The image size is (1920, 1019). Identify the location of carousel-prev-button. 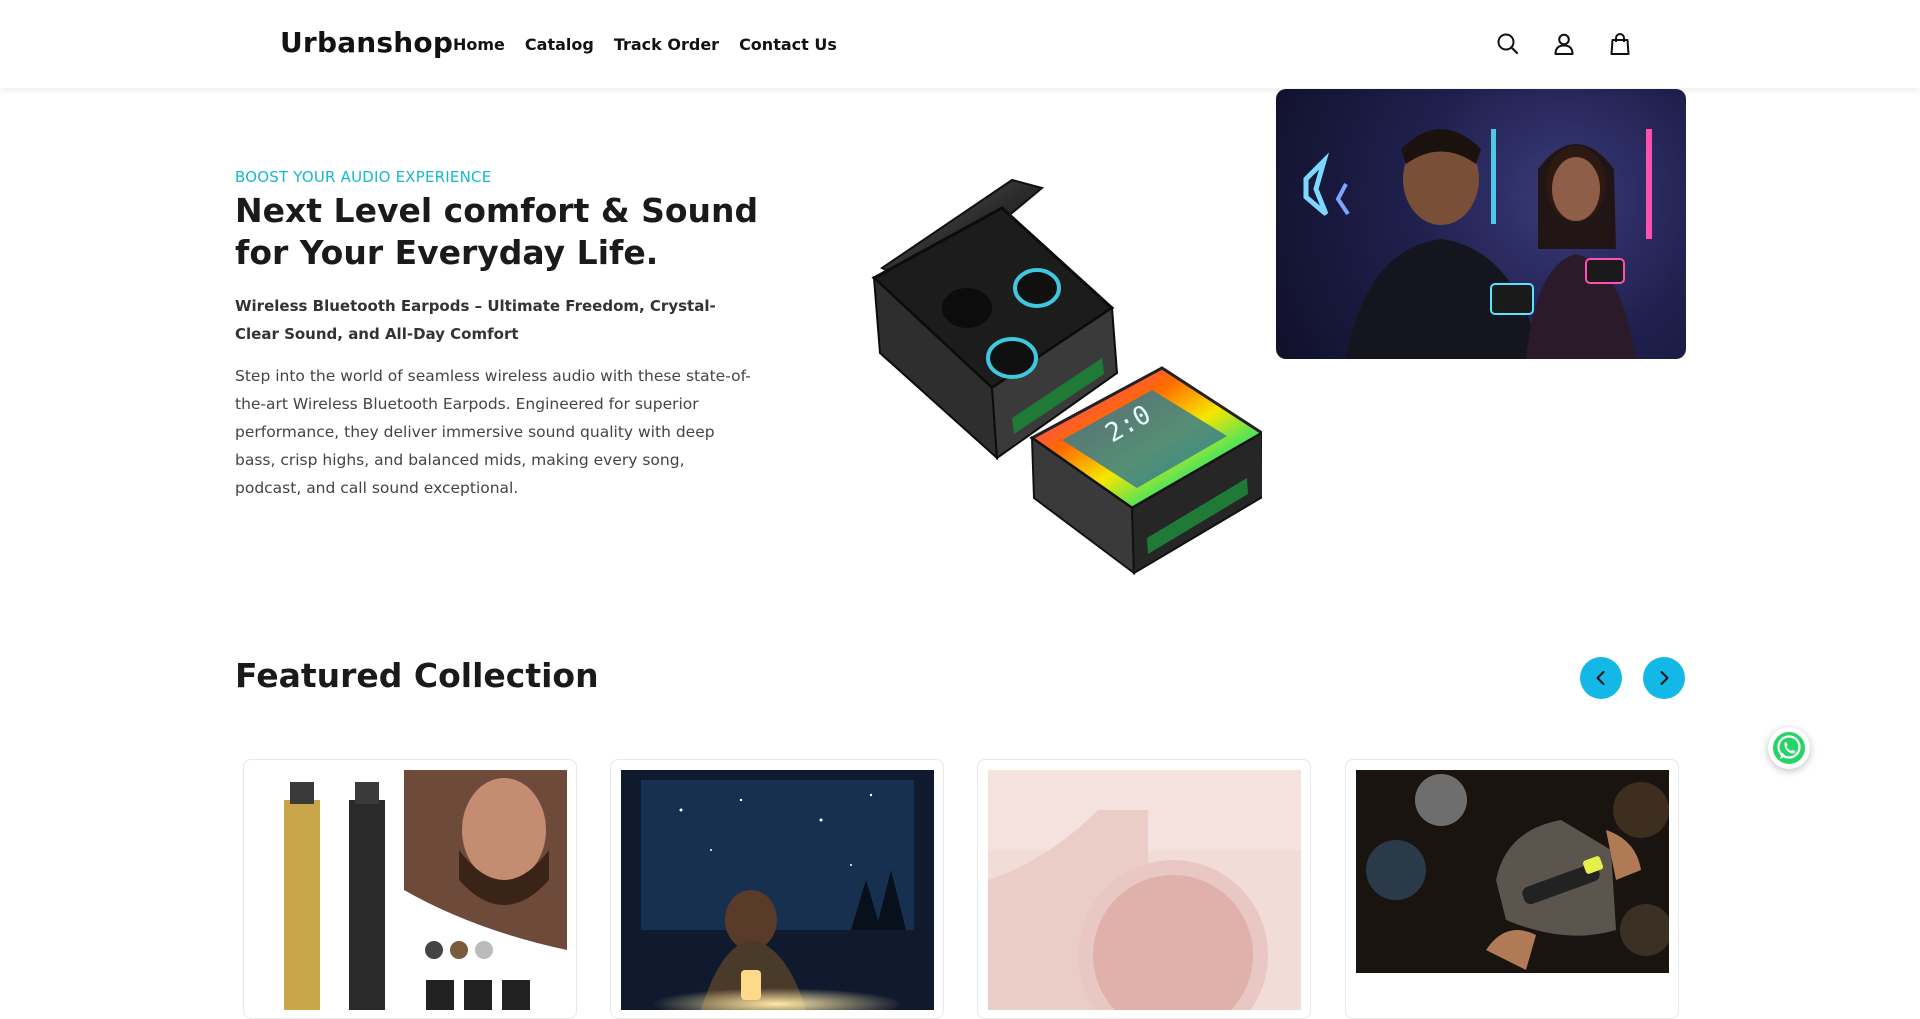
(1601, 678).